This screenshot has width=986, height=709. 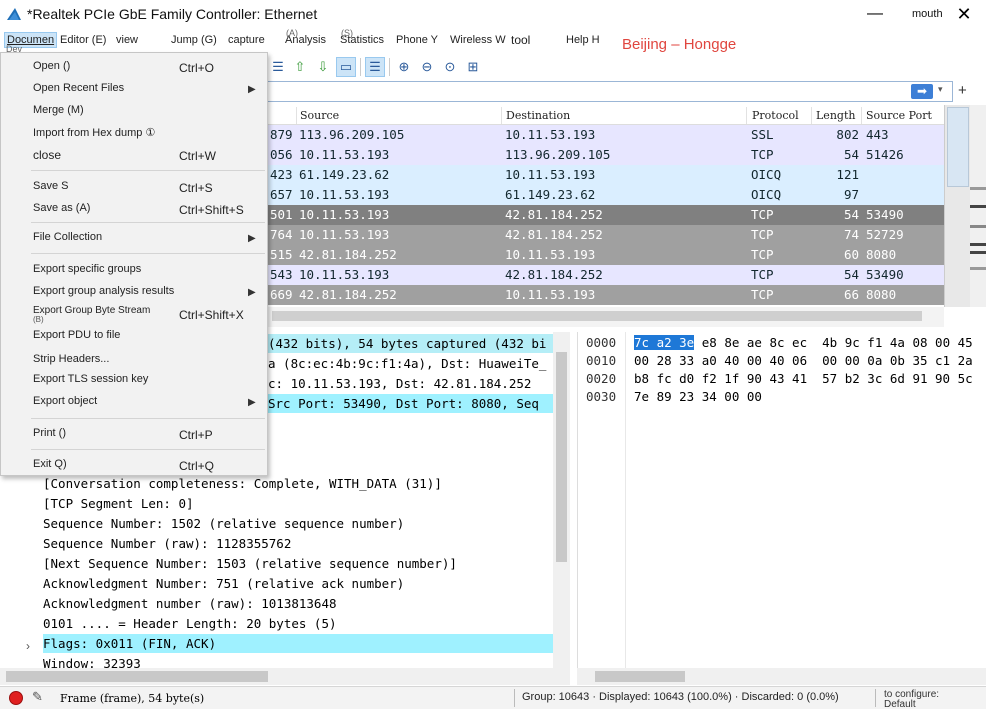 What do you see at coordinates (899, 115) in the screenshot?
I see `column-header-source-port: Source Port` at bounding box center [899, 115].